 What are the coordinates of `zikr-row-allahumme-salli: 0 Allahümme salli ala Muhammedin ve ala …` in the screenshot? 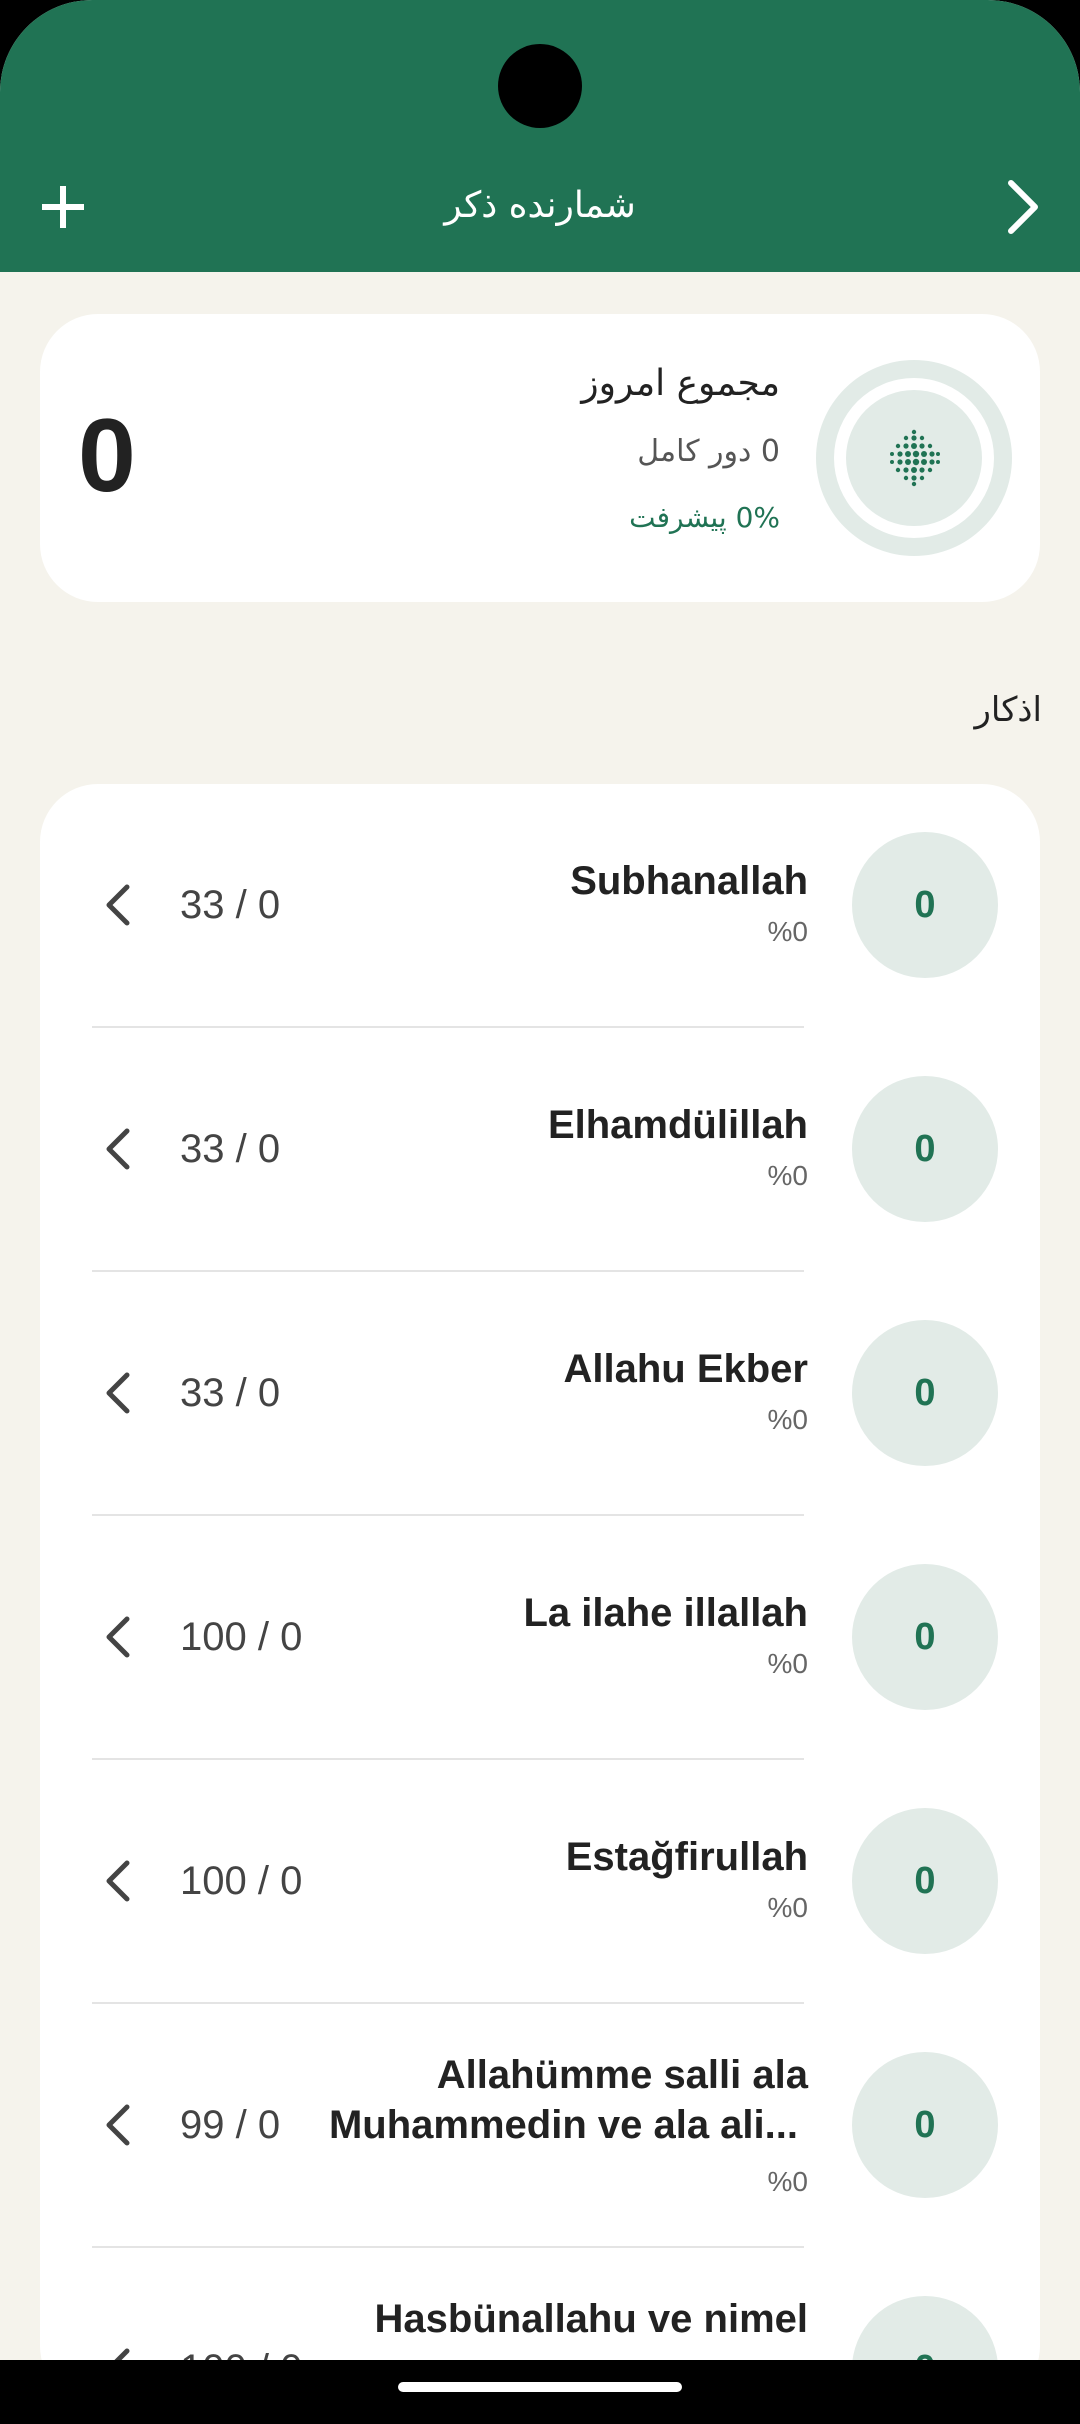 It's located at (540, 2126).